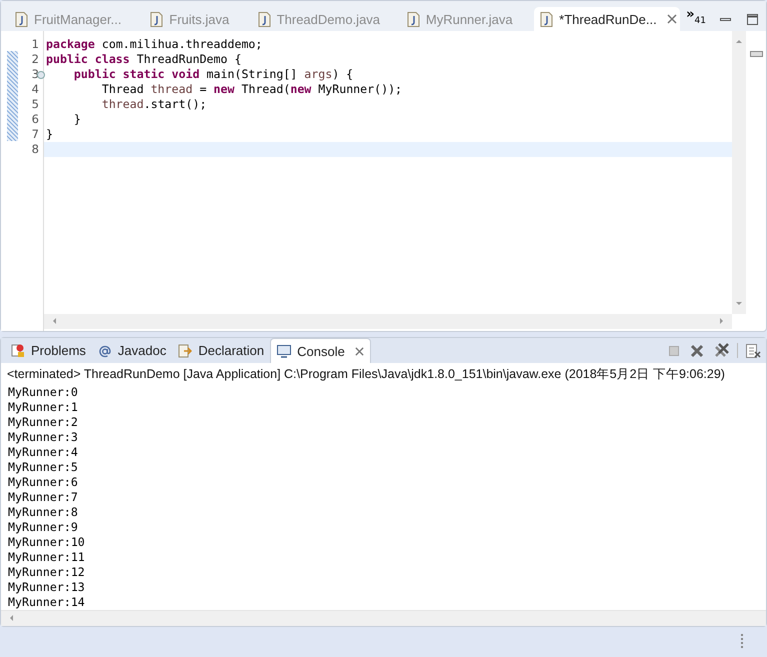 The image size is (767, 657). Describe the element at coordinates (43, 467) in the screenshot. I see `console-output-line: MyRunner:5` at that location.